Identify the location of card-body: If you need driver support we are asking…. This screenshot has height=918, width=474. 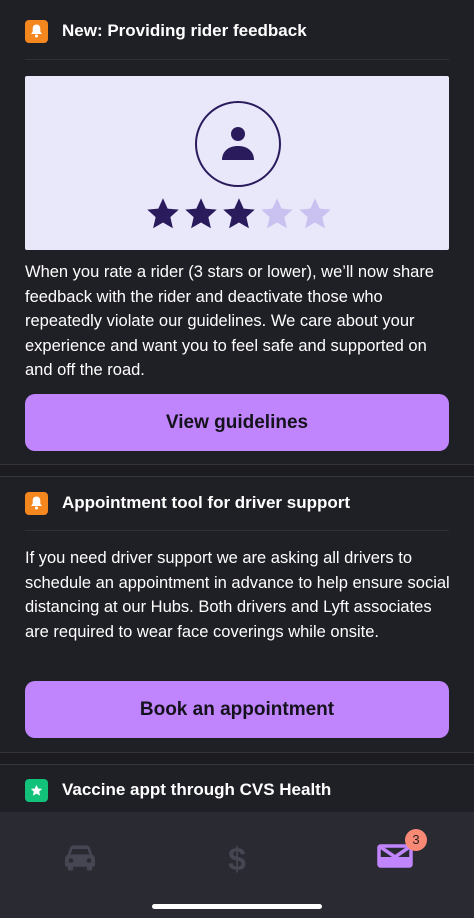
(237, 595).